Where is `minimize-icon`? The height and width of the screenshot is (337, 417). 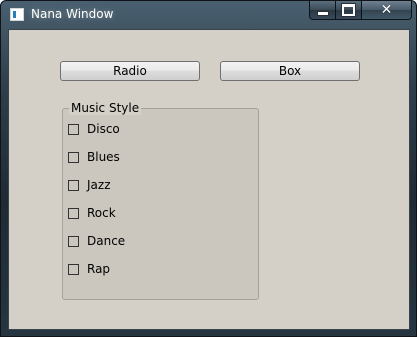 minimize-icon is located at coordinates (322, 13).